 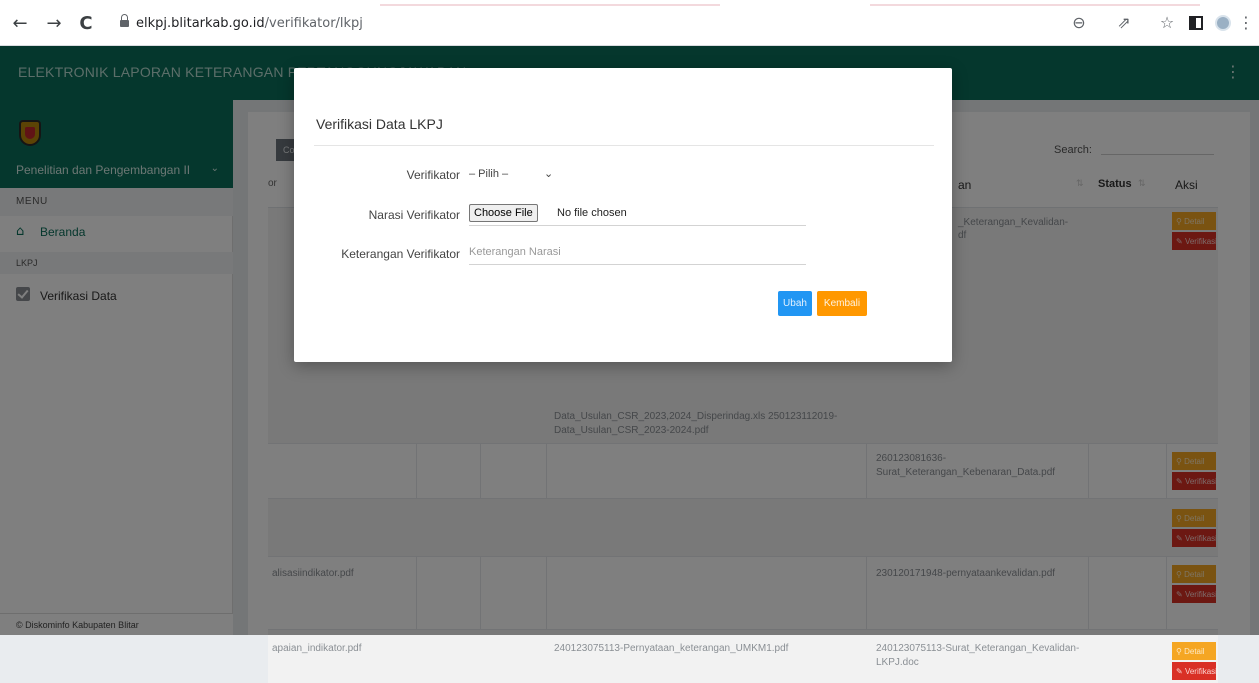 What do you see at coordinates (1180, 651) in the screenshot?
I see `search-icon: ⚲` at bounding box center [1180, 651].